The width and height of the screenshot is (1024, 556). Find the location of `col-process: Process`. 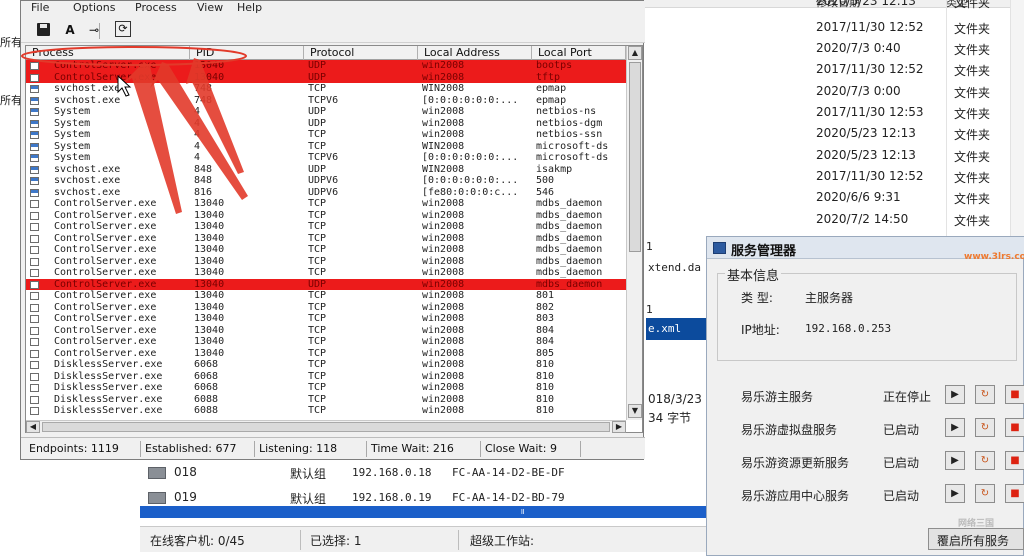

col-process: Process is located at coordinates (108, 53).